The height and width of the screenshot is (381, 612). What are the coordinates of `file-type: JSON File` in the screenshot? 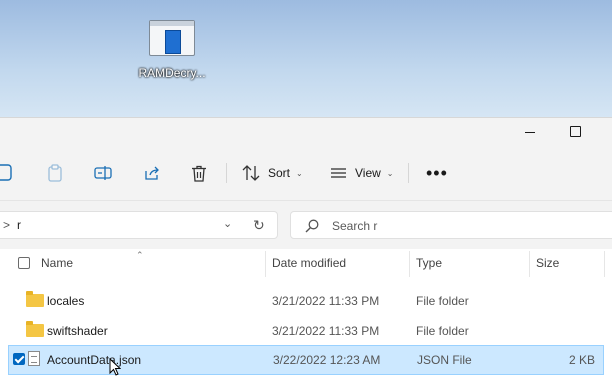 It's located at (444, 360).